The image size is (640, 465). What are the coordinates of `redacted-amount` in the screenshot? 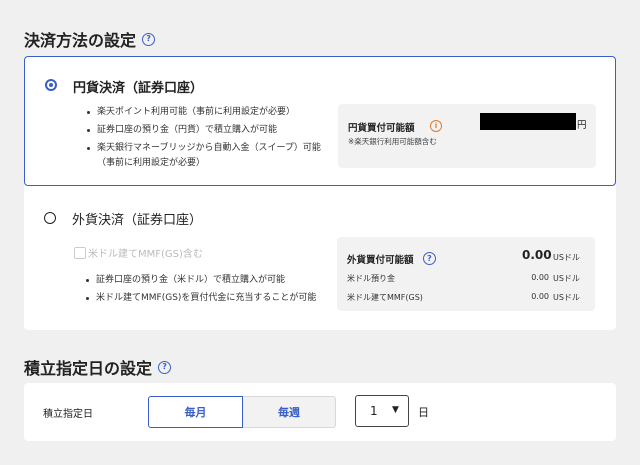 It's located at (528, 121).